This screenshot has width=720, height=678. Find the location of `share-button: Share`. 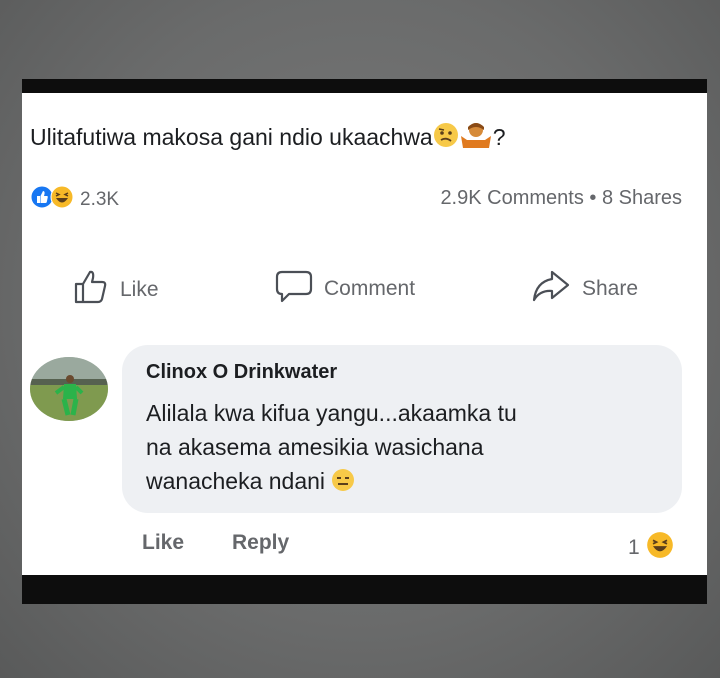

share-button: Share is located at coordinates (584, 289).